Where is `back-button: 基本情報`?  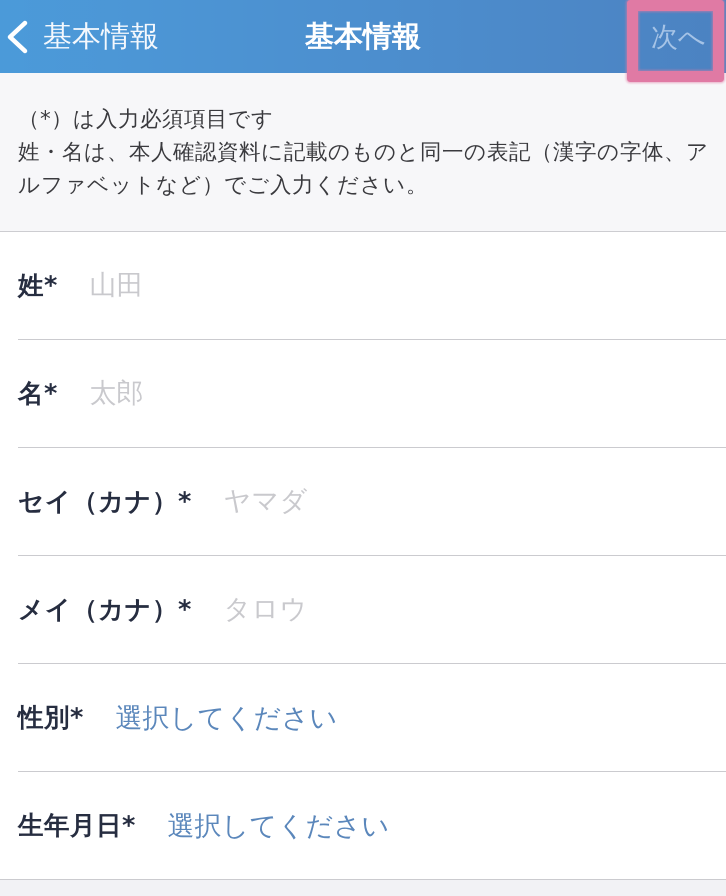 back-button: 基本情報 is located at coordinates (79, 36).